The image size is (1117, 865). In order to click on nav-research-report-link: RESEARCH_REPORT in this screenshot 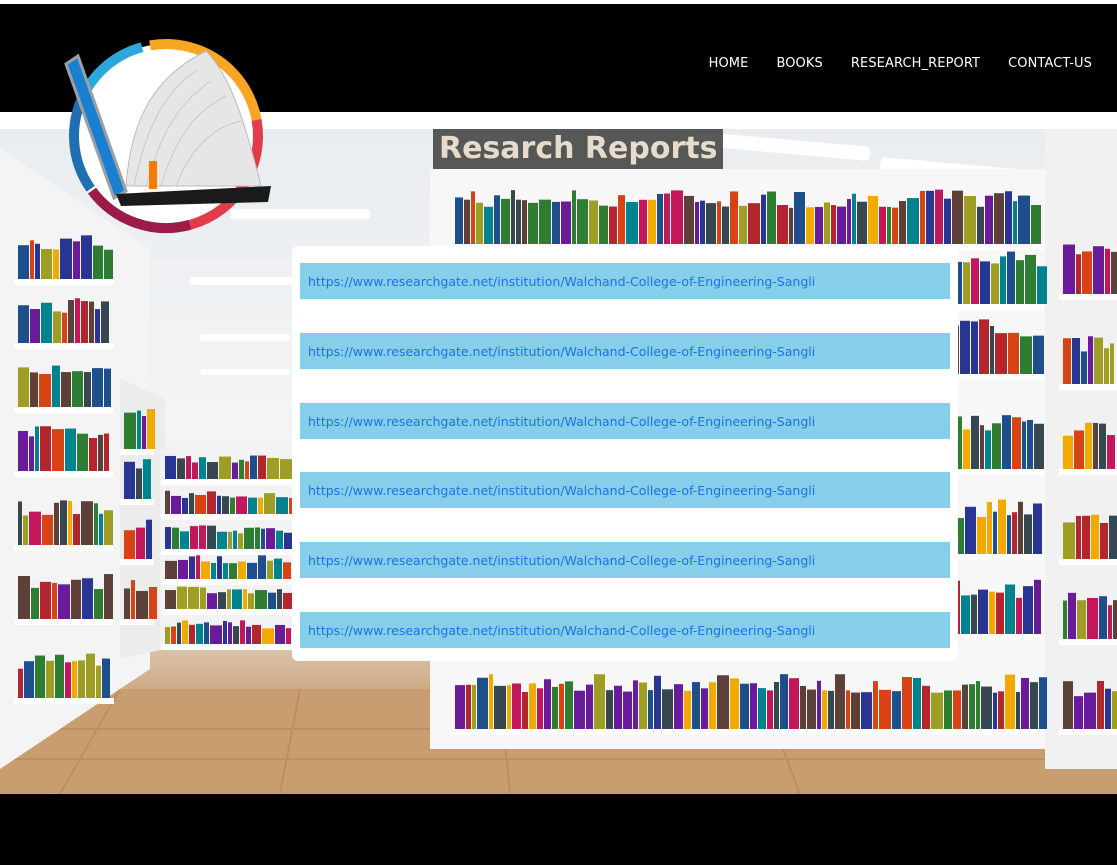, I will do `click(915, 63)`.